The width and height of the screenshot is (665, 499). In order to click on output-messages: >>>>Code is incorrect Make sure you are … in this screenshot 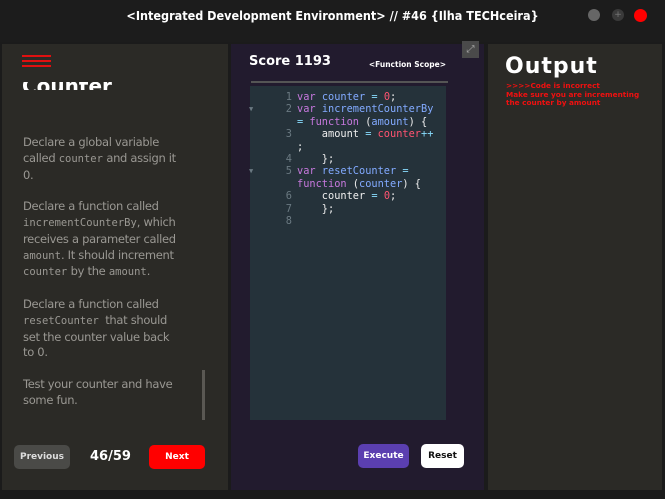, I will do `click(572, 94)`.